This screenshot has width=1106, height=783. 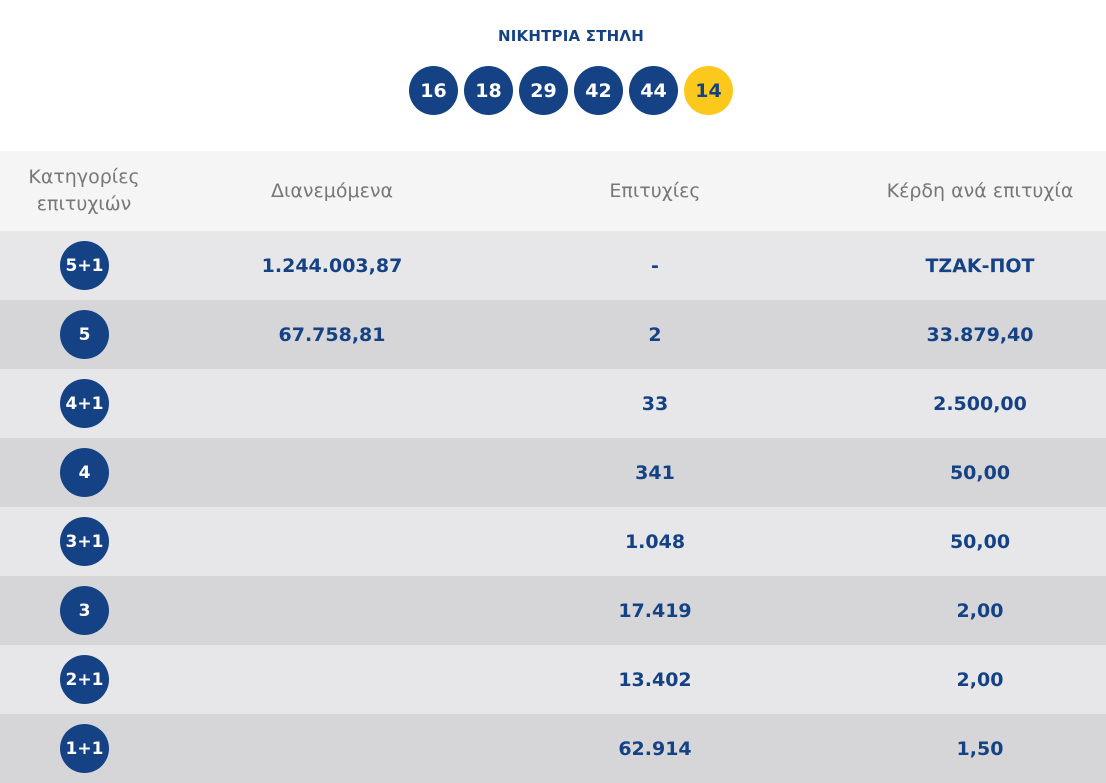 What do you see at coordinates (84, 190) in the screenshot?
I see `header-category: Κατηγορίες επιτυχιών` at bounding box center [84, 190].